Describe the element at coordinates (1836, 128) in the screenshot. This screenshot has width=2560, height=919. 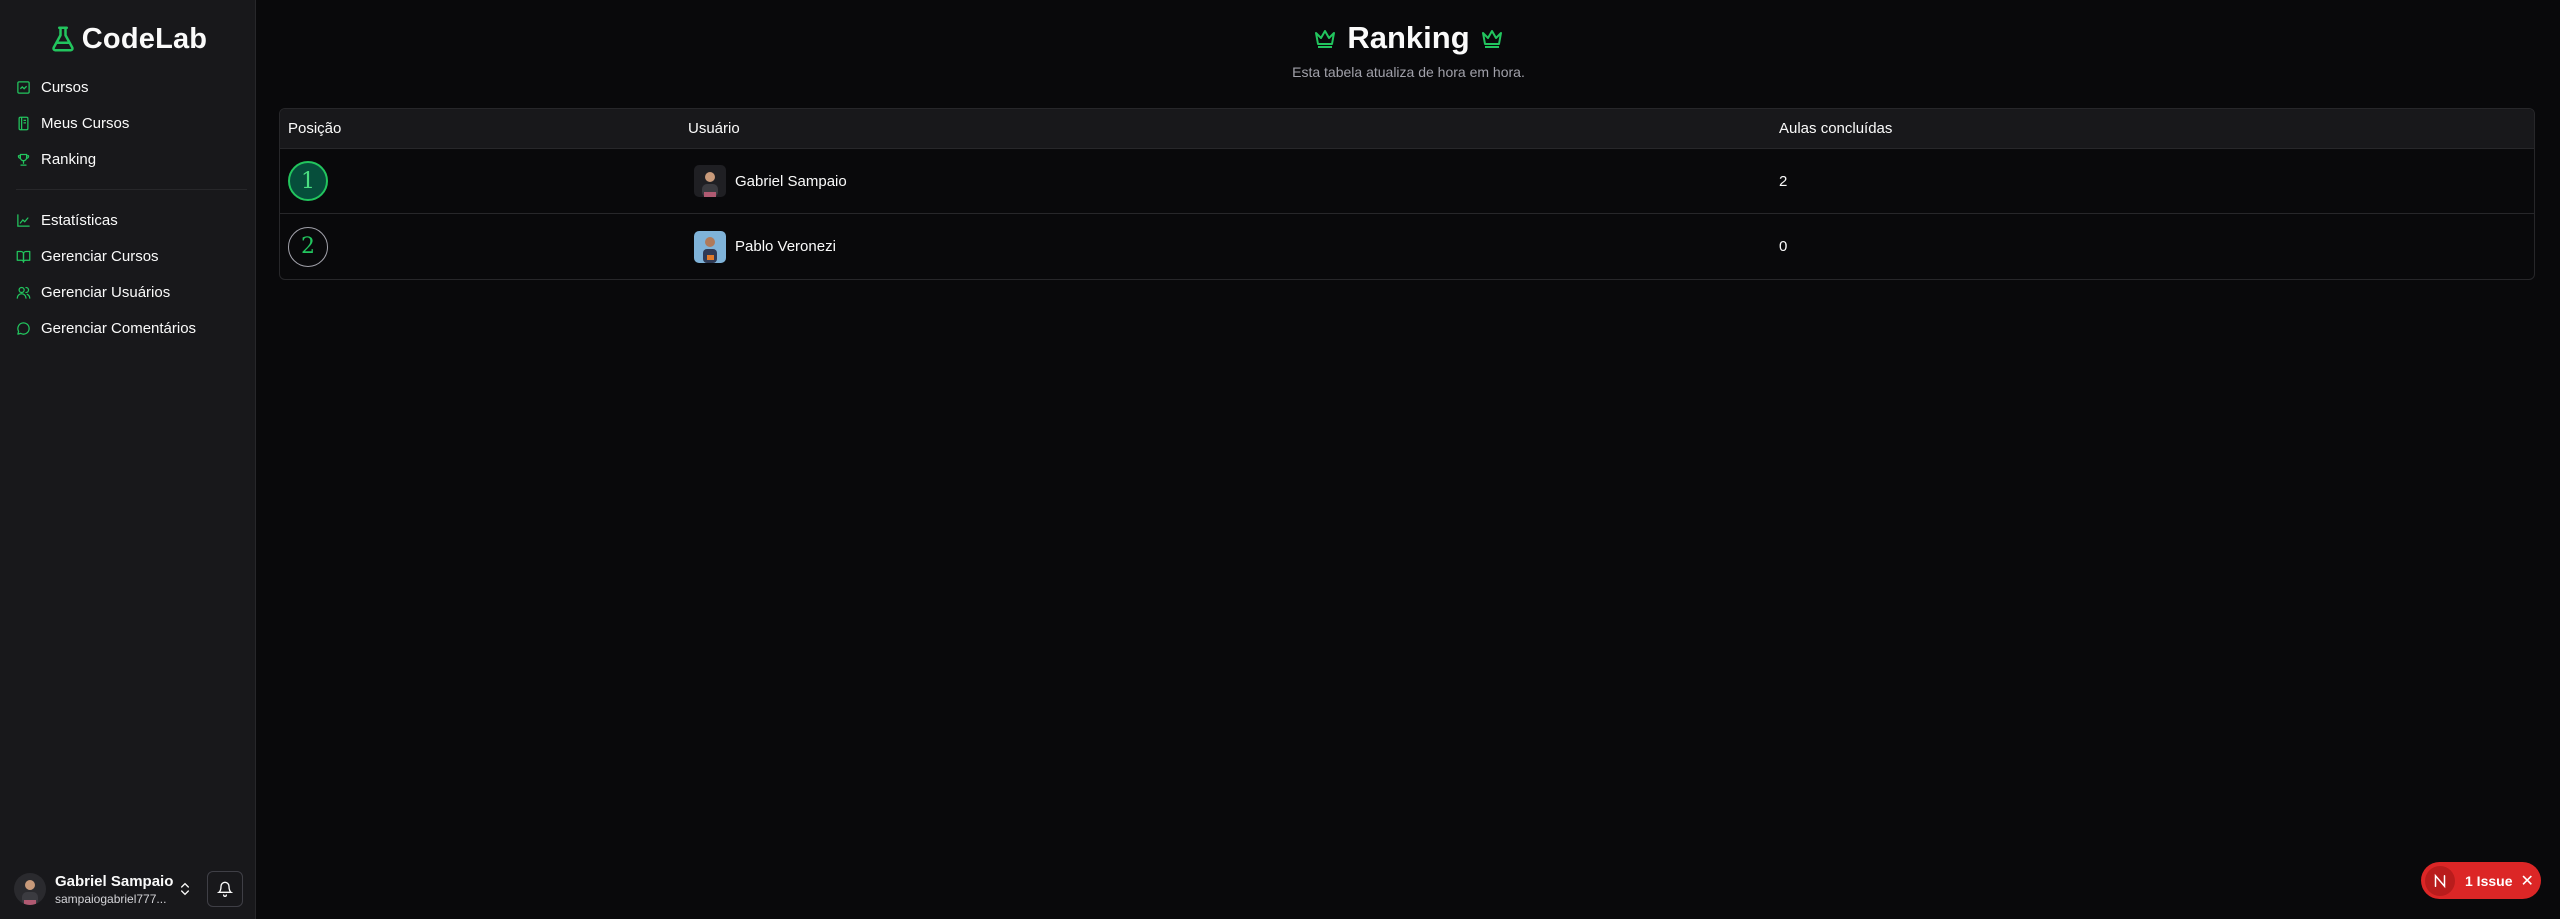
I see `column-header-lessons: Aulas concluídas` at that location.